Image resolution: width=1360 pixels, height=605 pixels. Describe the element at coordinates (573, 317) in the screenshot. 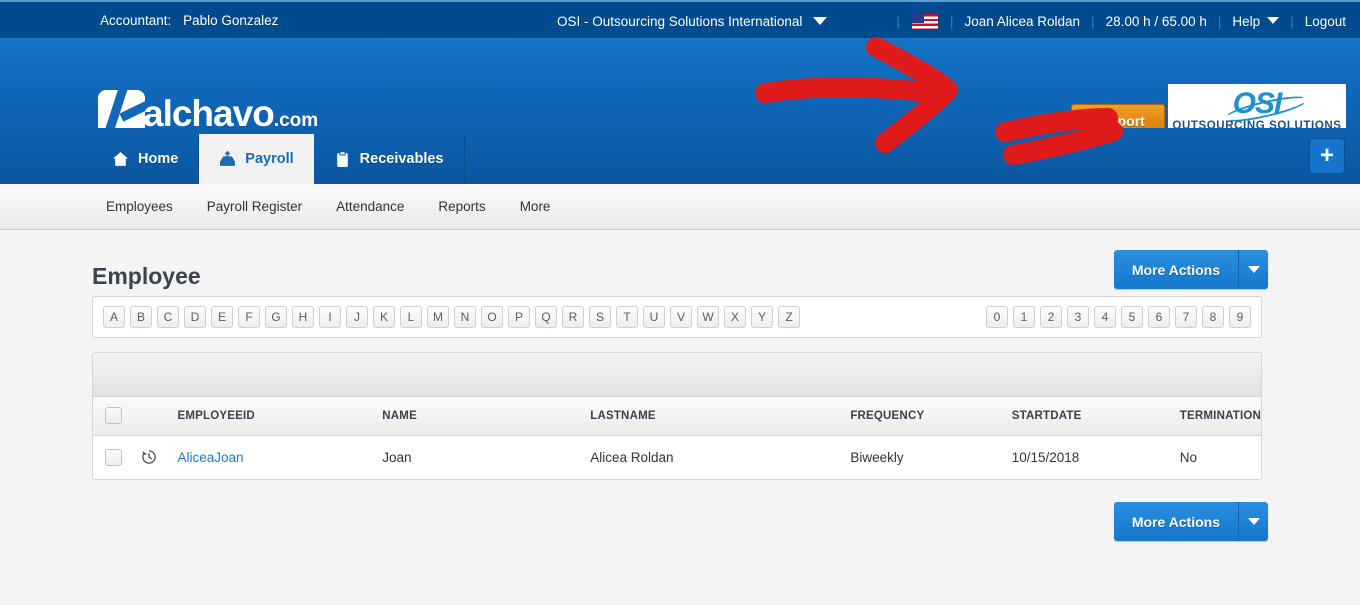

I see `alpha-filter-r: R` at that location.